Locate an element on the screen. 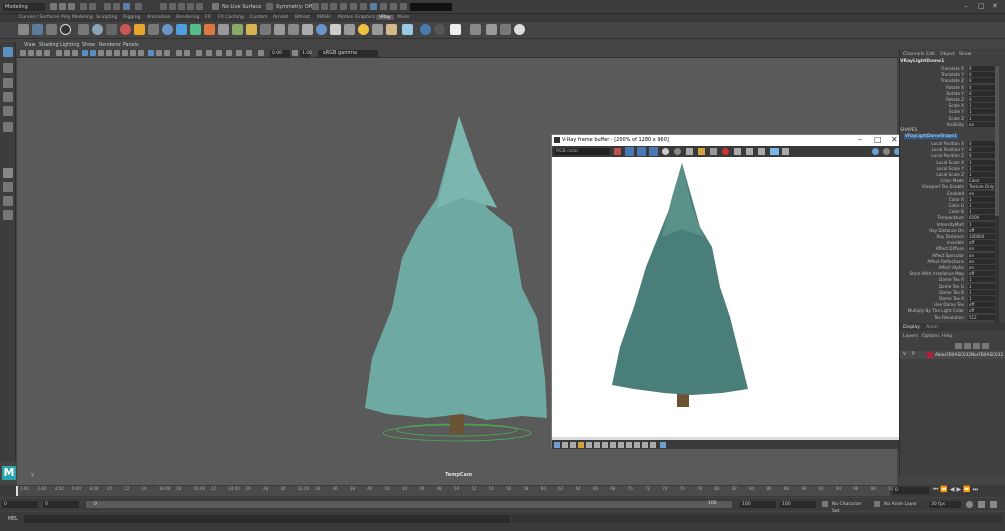 The image size is (1005, 531). user-account-box is located at coordinates (431, 7).